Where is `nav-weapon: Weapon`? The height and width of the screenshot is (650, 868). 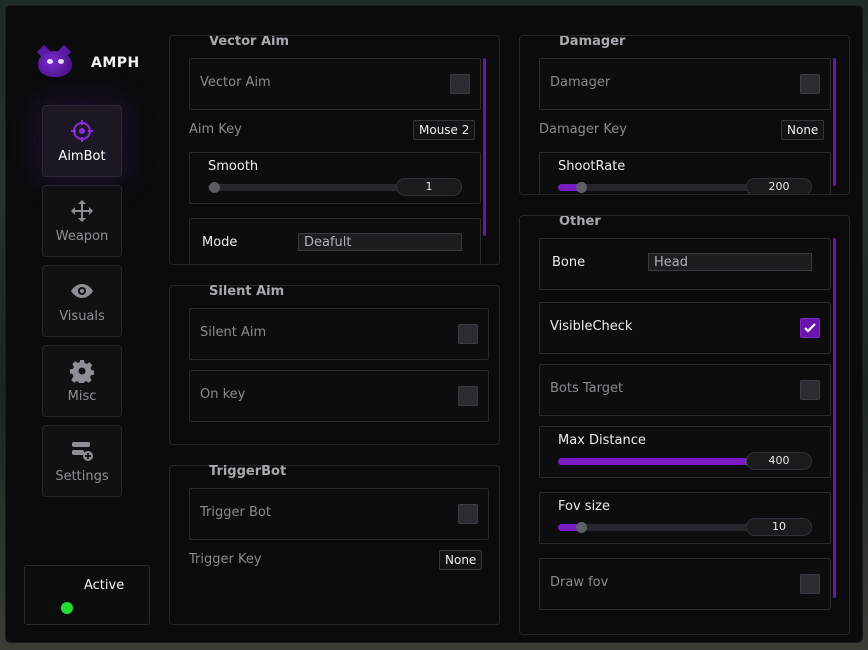 nav-weapon: Weapon is located at coordinates (82, 221).